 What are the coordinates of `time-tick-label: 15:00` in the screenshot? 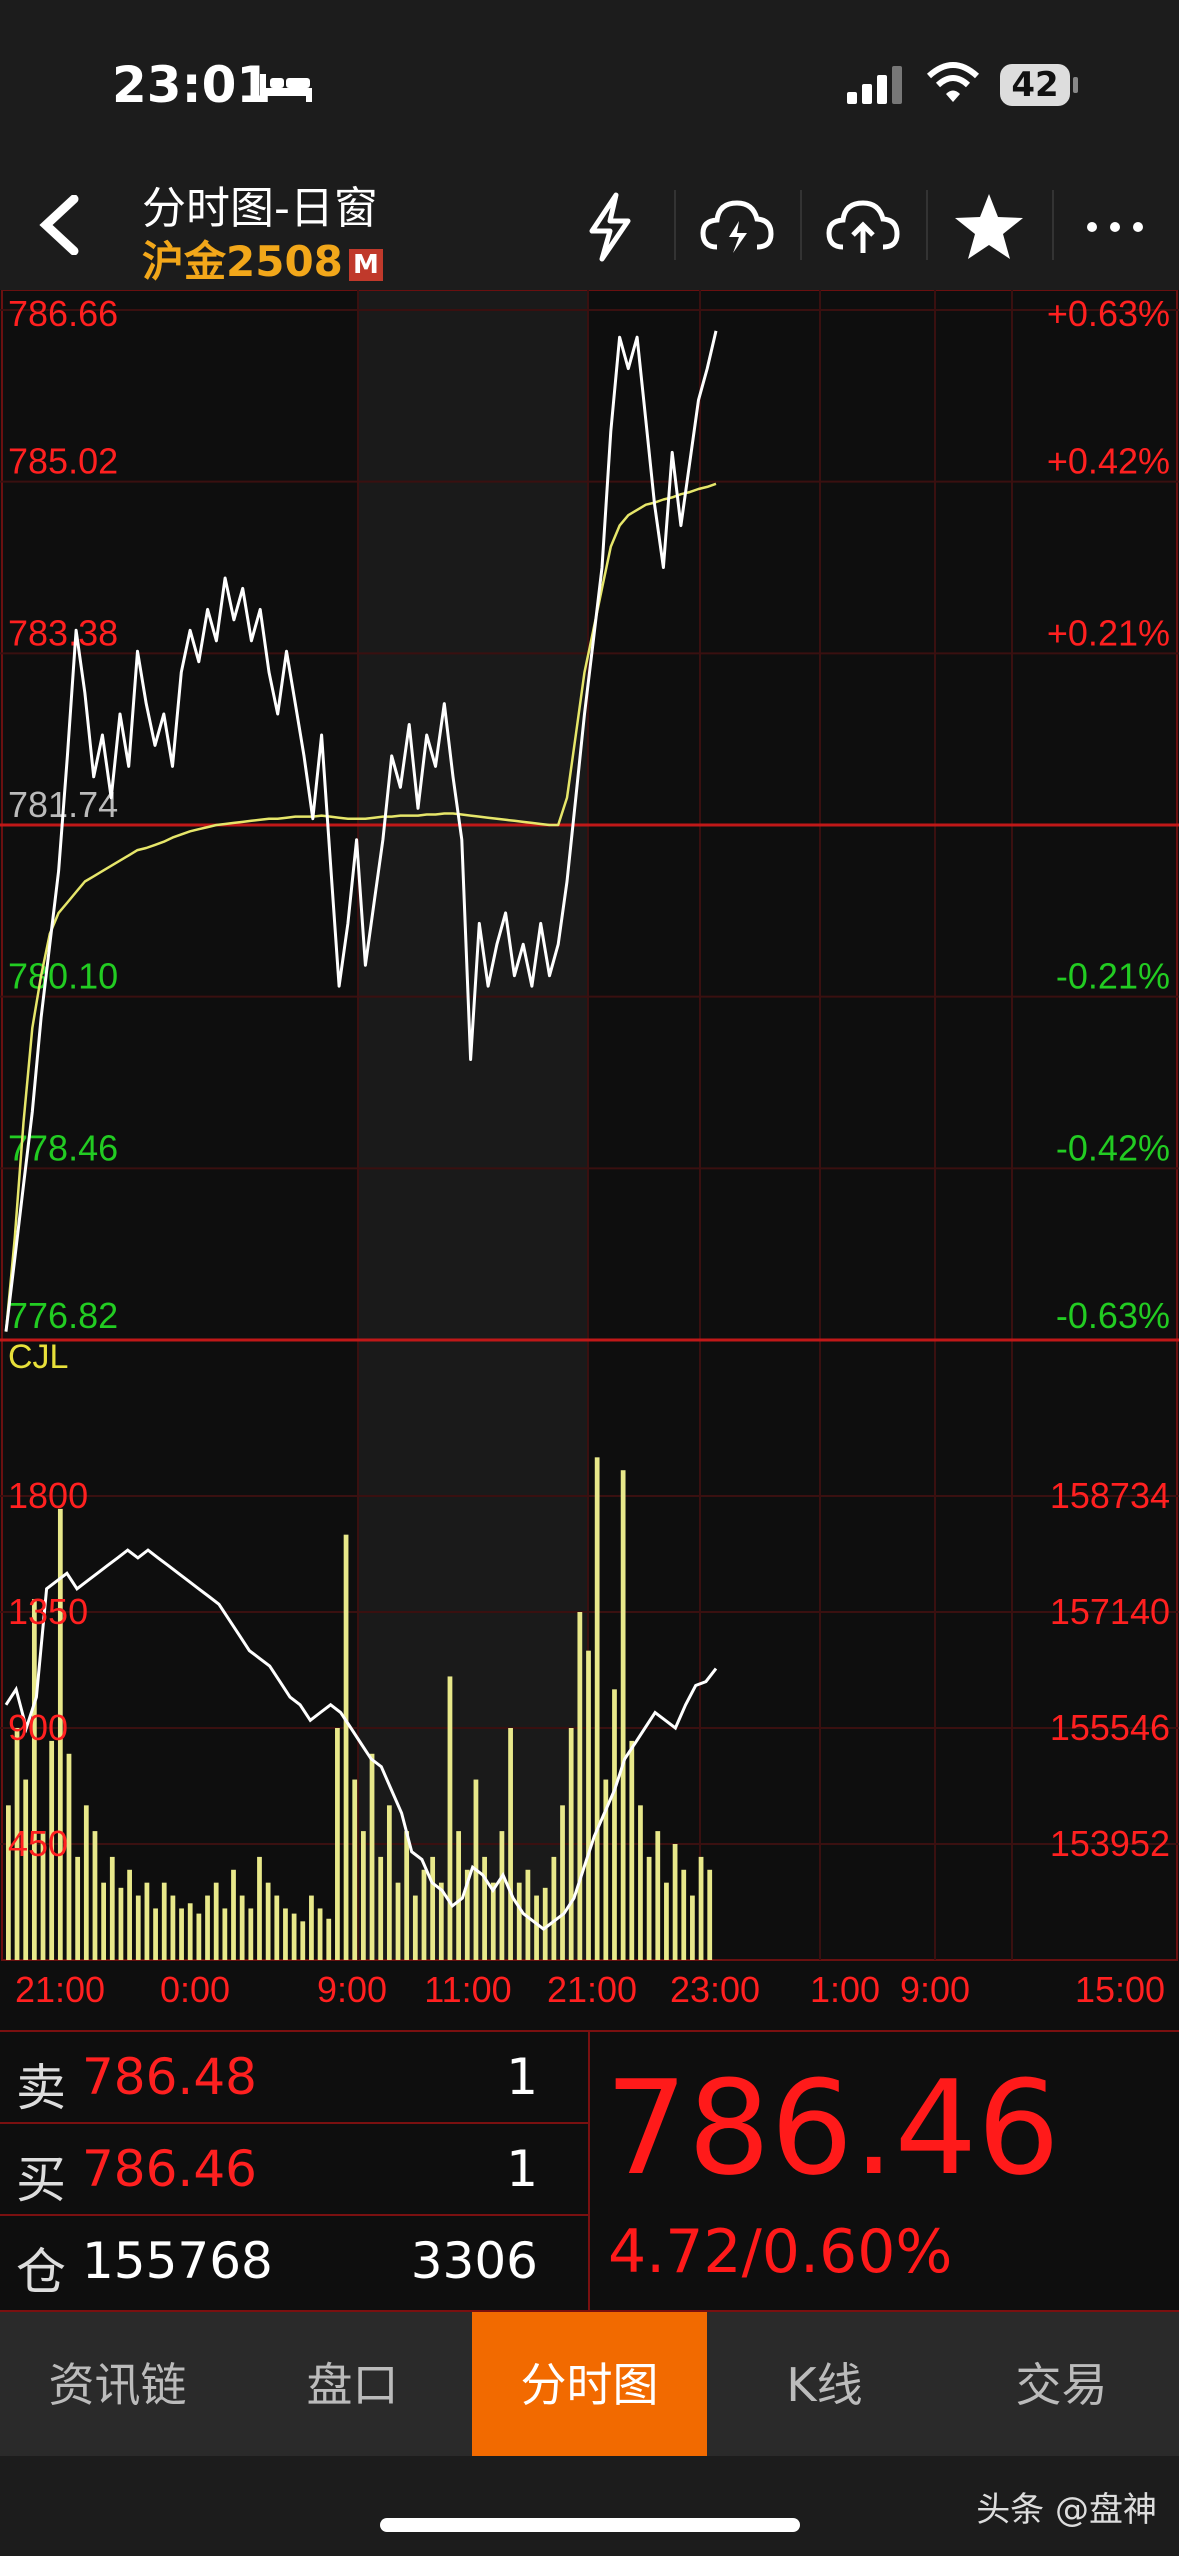 It's located at (1120, 1989).